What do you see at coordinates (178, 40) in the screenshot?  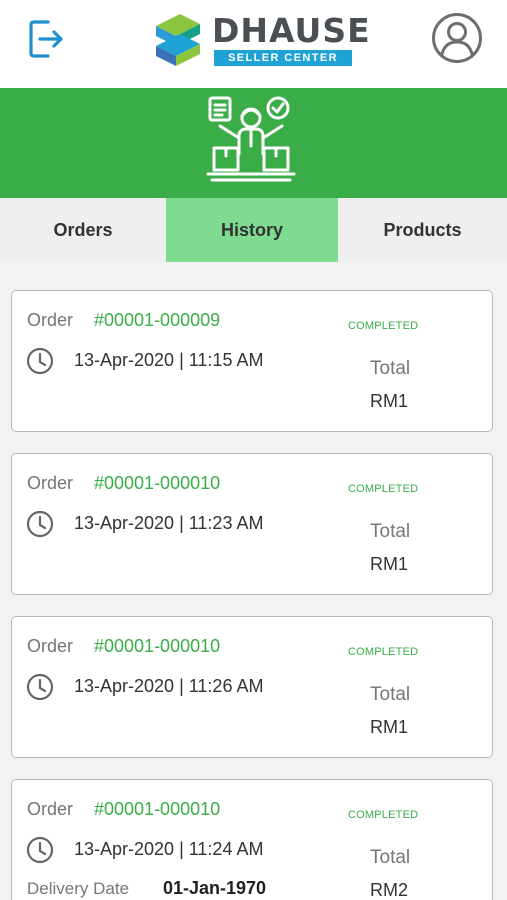 I see `logo-mark-icon` at bounding box center [178, 40].